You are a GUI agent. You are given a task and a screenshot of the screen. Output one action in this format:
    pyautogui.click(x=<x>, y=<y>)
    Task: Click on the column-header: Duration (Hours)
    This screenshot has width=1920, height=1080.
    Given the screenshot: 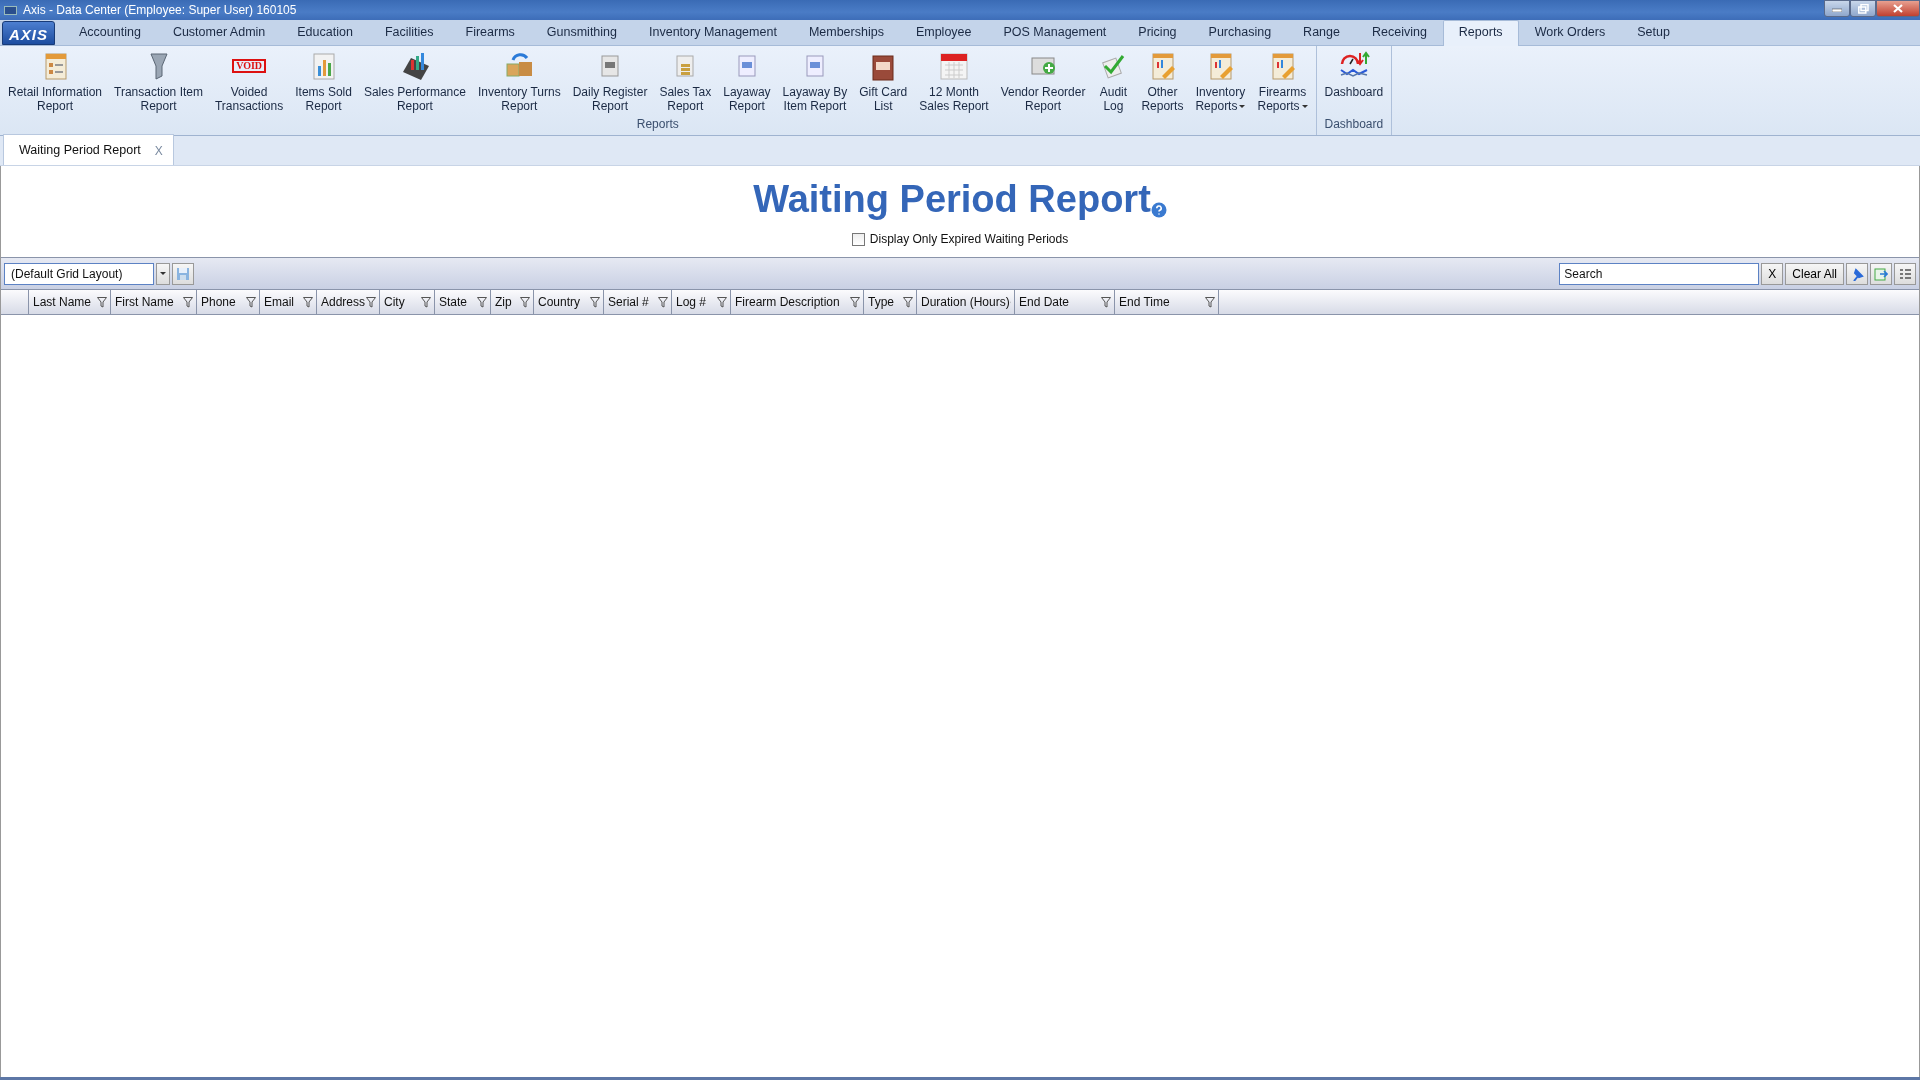 What is the action you would take?
    pyautogui.click(x=966, y=302)
    